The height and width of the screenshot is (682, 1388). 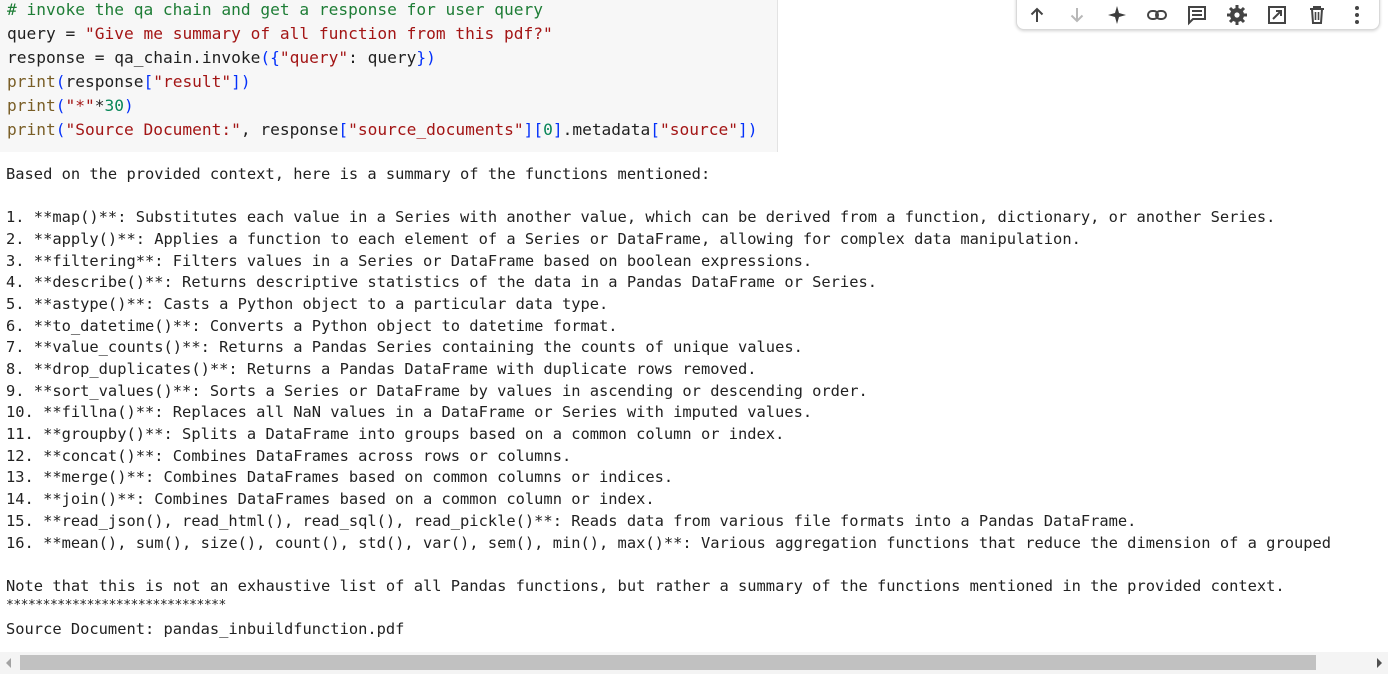 I want to click on code-token: ,, so click(x=250, y=129).